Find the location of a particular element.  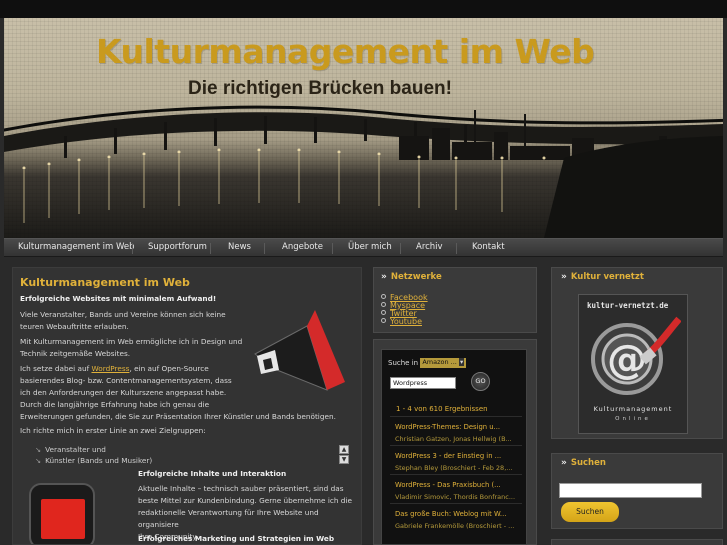

search-button: Suchen is located at coordinates (590, 512).